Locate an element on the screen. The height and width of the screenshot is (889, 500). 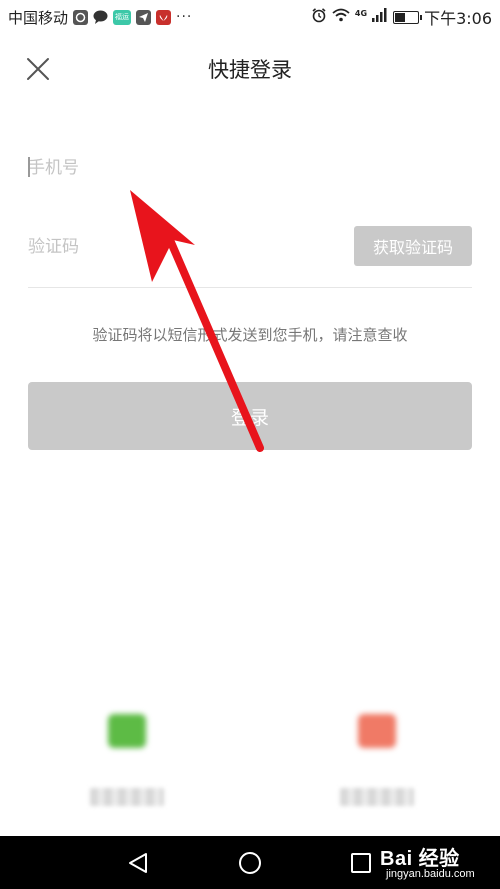
battery-icon is located at coordinates (408, 17).